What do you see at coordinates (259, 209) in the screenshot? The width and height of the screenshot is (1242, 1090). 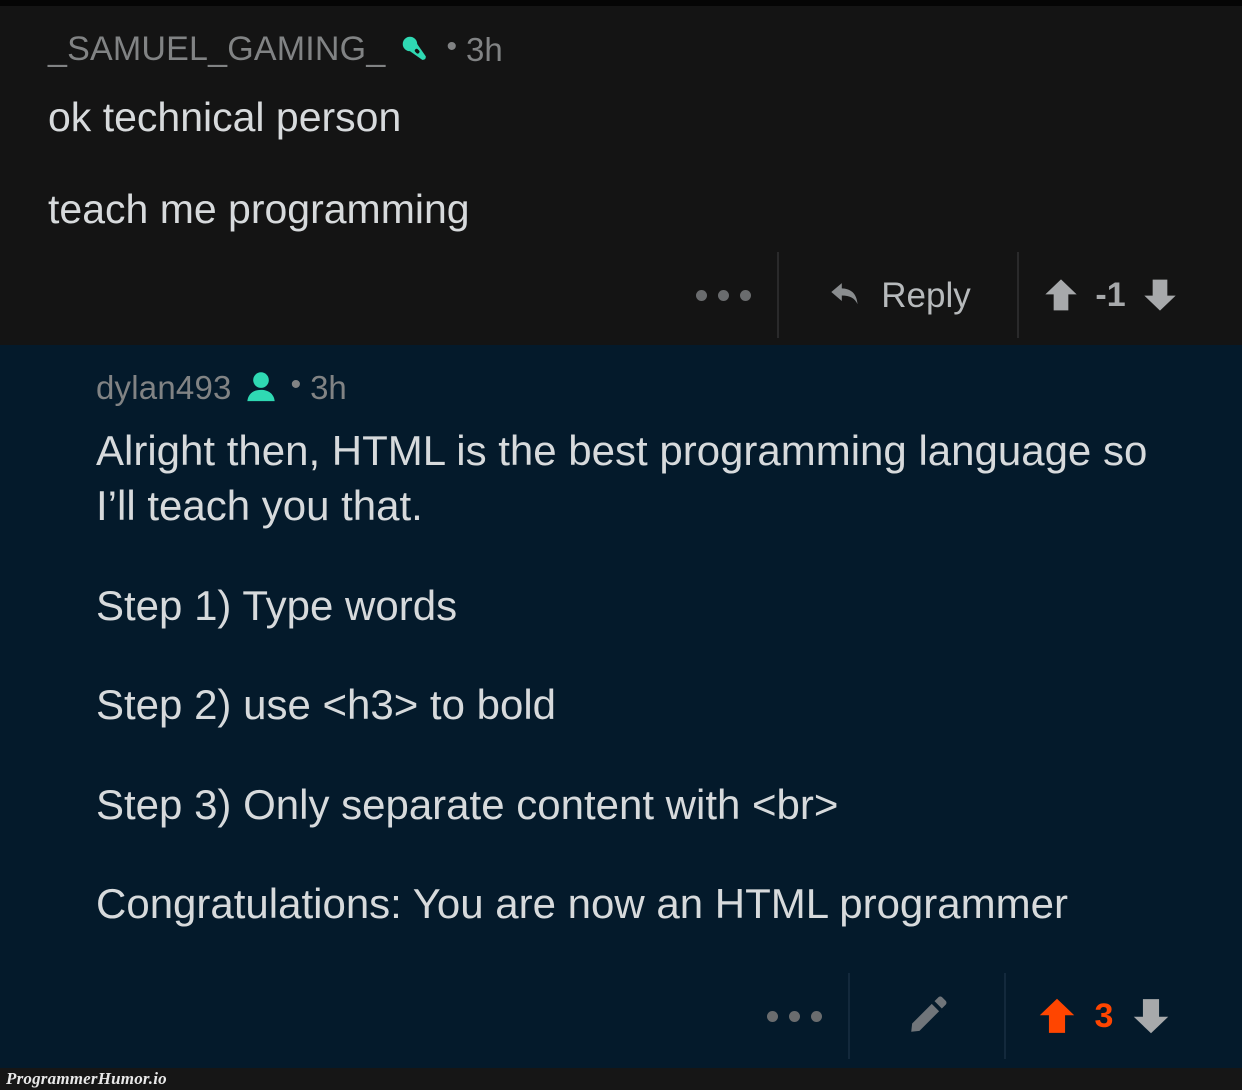 I see `comment-1-paragraph: teach me programming` at bounding box center [259, 209].